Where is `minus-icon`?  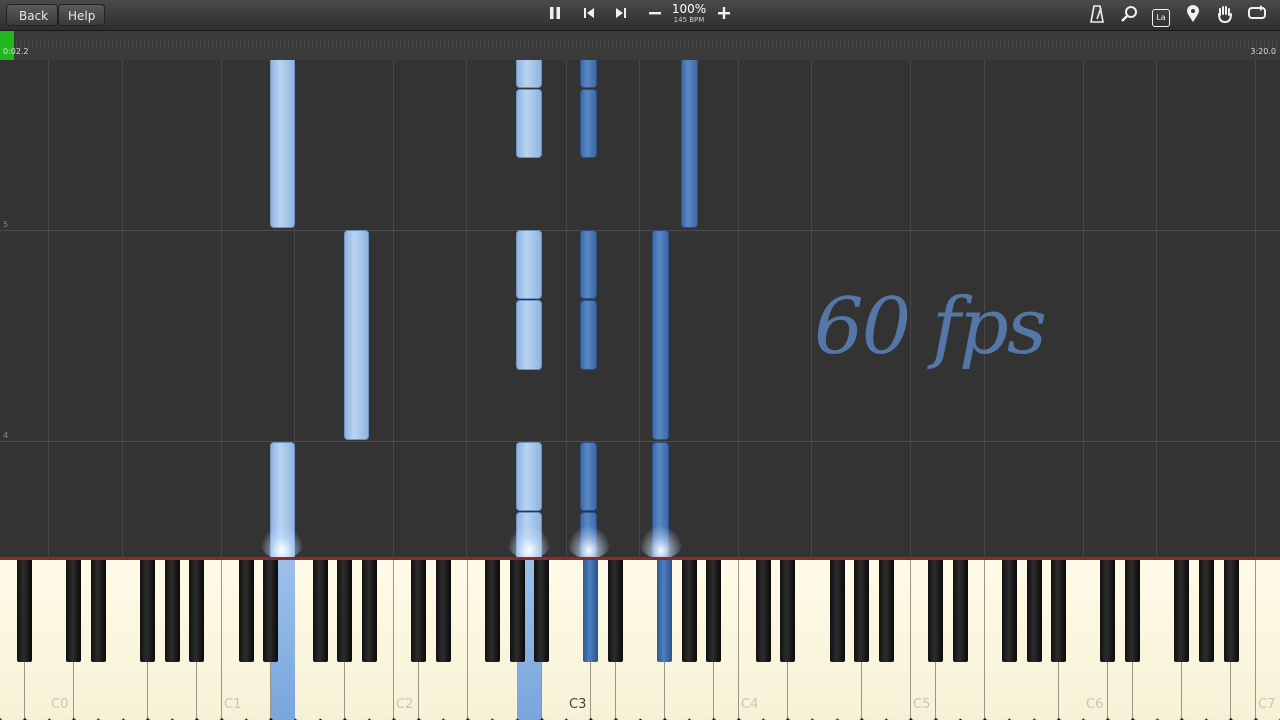 minus-icon is located at coordinates (655, 15).